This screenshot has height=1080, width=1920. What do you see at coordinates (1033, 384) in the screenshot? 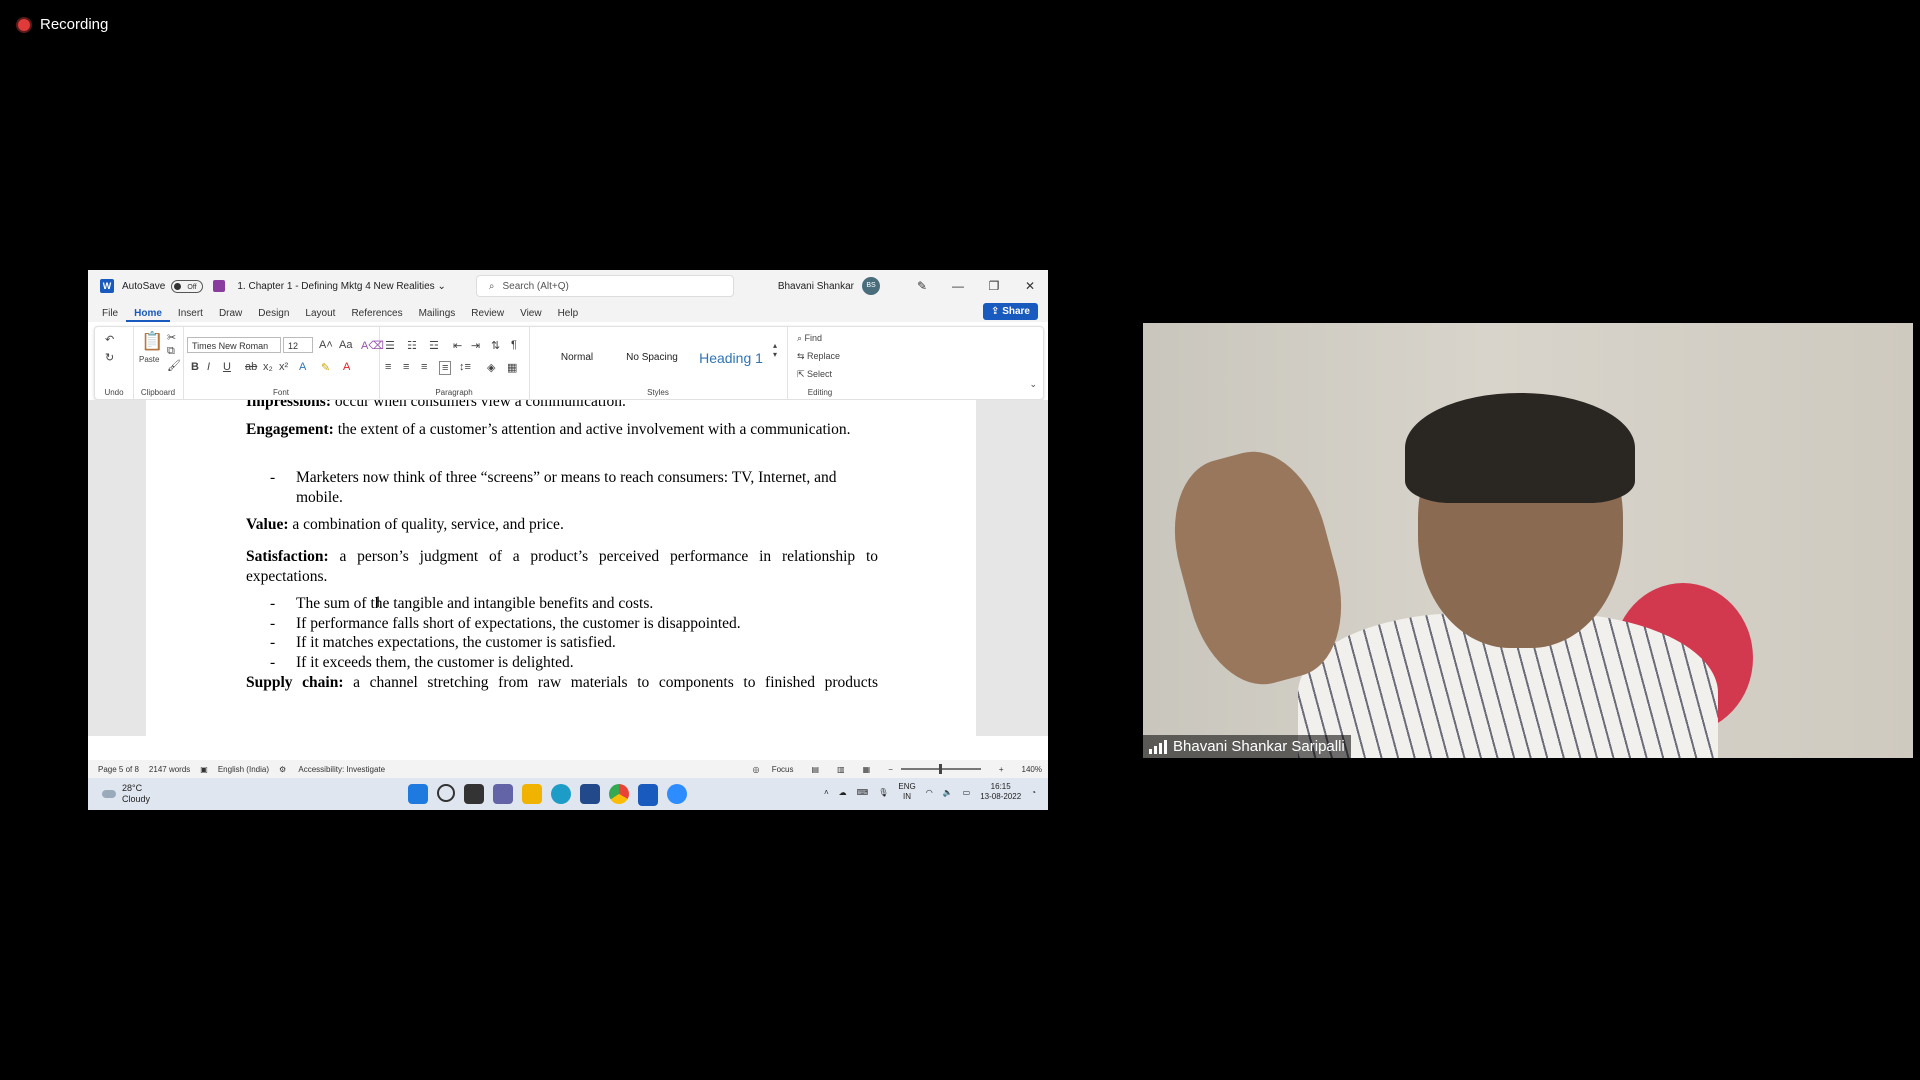
I see `collapse-ribbon-icon: ⌄` at bounding box center [1033, 384].